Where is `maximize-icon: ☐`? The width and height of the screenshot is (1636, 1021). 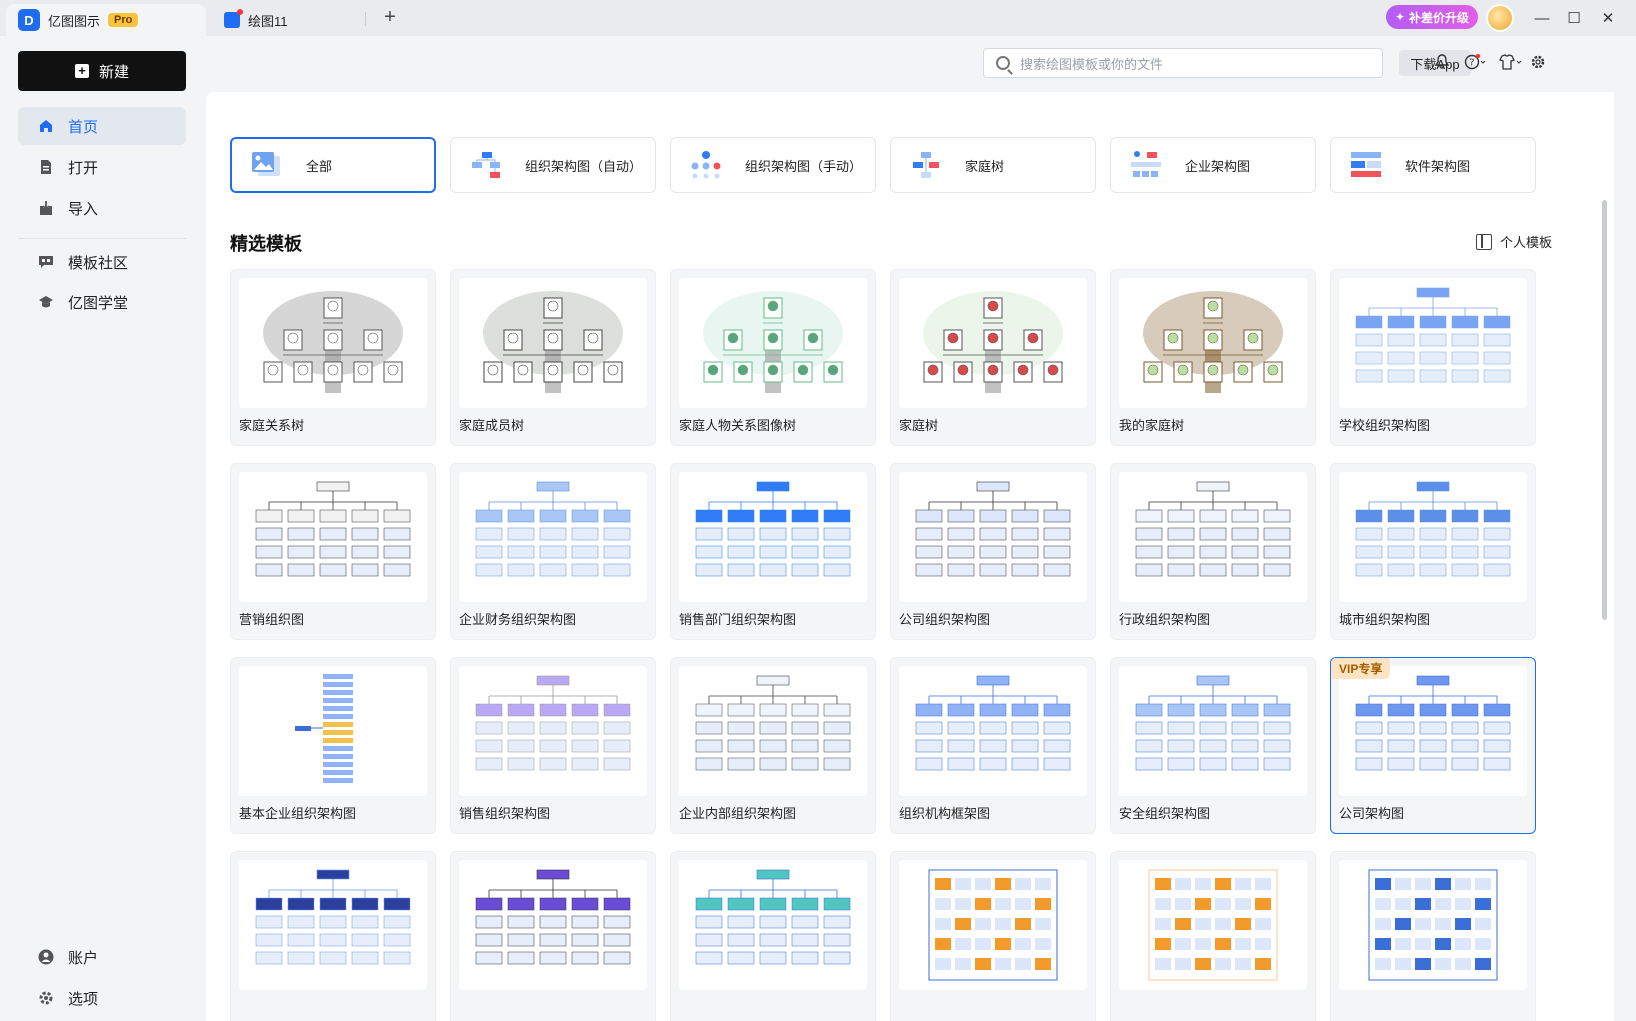 maximize-icon: ☐ is located at coordinates (1574, 18).